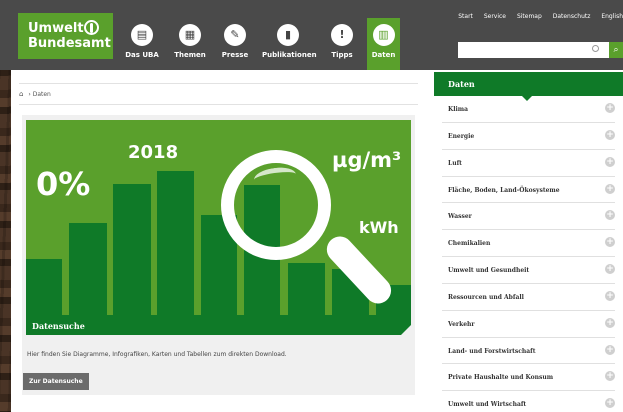  What do you see at coordinates (56, 28) in the screenshot?
I see `logo-text-line1: Umwelt` at bounding box center [56, 28].